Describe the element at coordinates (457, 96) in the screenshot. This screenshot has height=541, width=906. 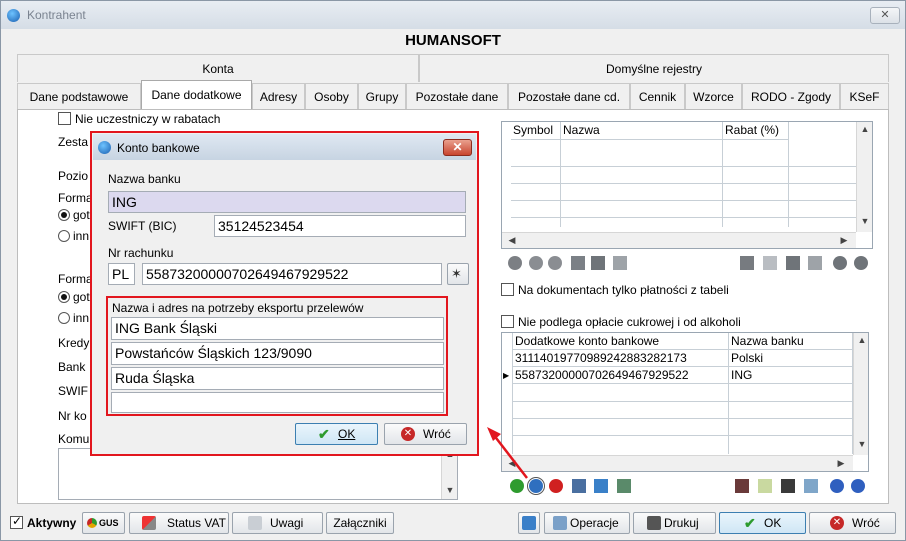
I see `tab-pozostale-dane: Pozostałe dane` at that location.